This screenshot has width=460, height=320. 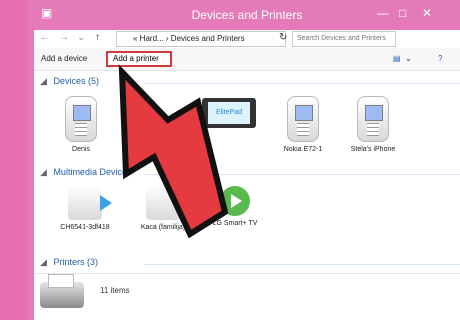 What do you see at coordinates (427, 13) in the screenshot?
I see `close-button: ✕` at bounding box center [427, 13].